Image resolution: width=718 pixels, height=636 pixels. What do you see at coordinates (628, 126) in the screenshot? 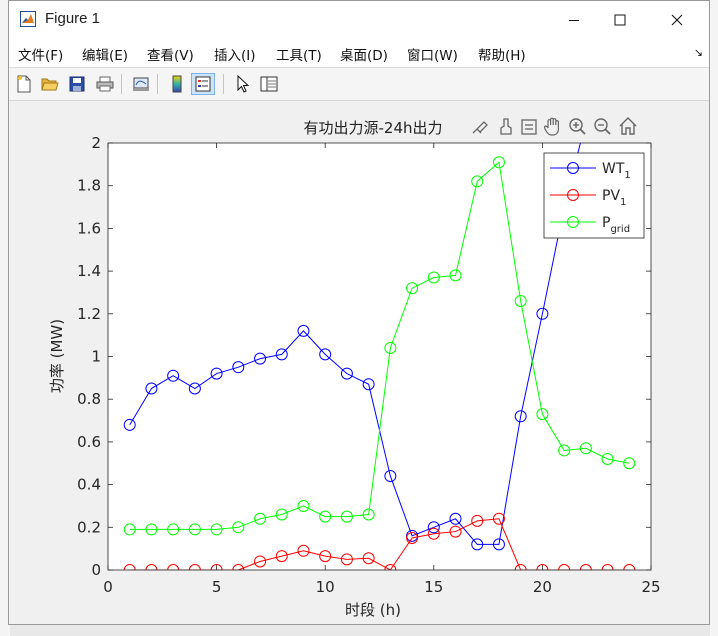
I see `home-icon` at bounding box center [628, 126].